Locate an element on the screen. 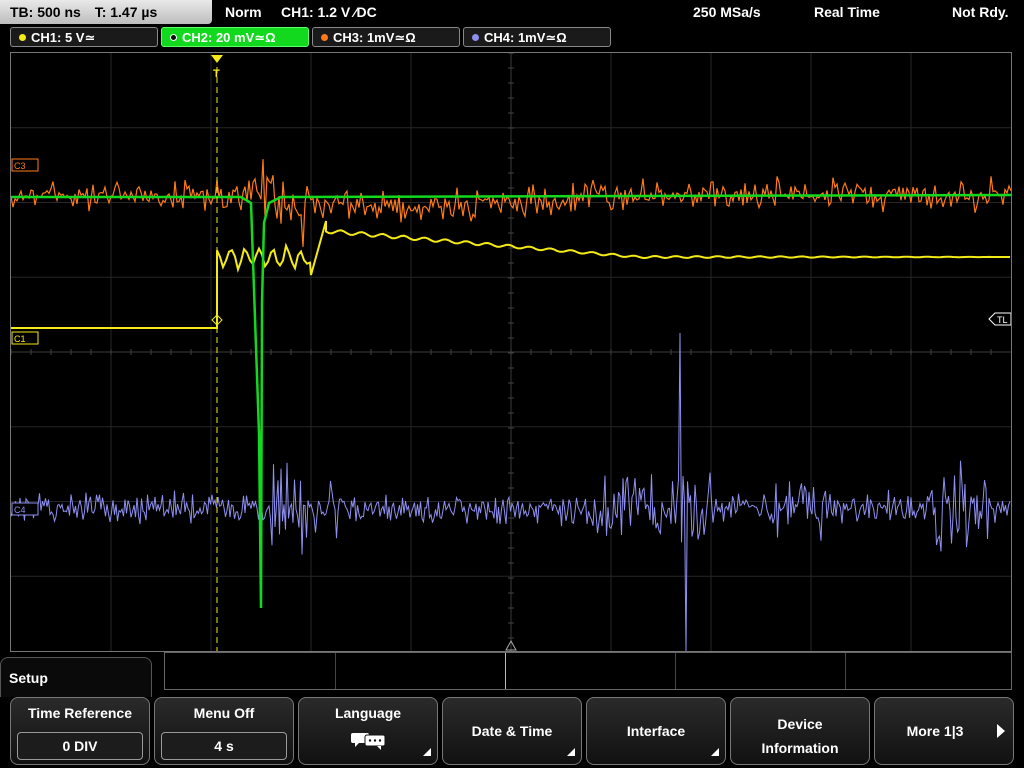 This screenshot has height=768, width=1024. ch2-dot-icon is located at coordinates (173, 37).